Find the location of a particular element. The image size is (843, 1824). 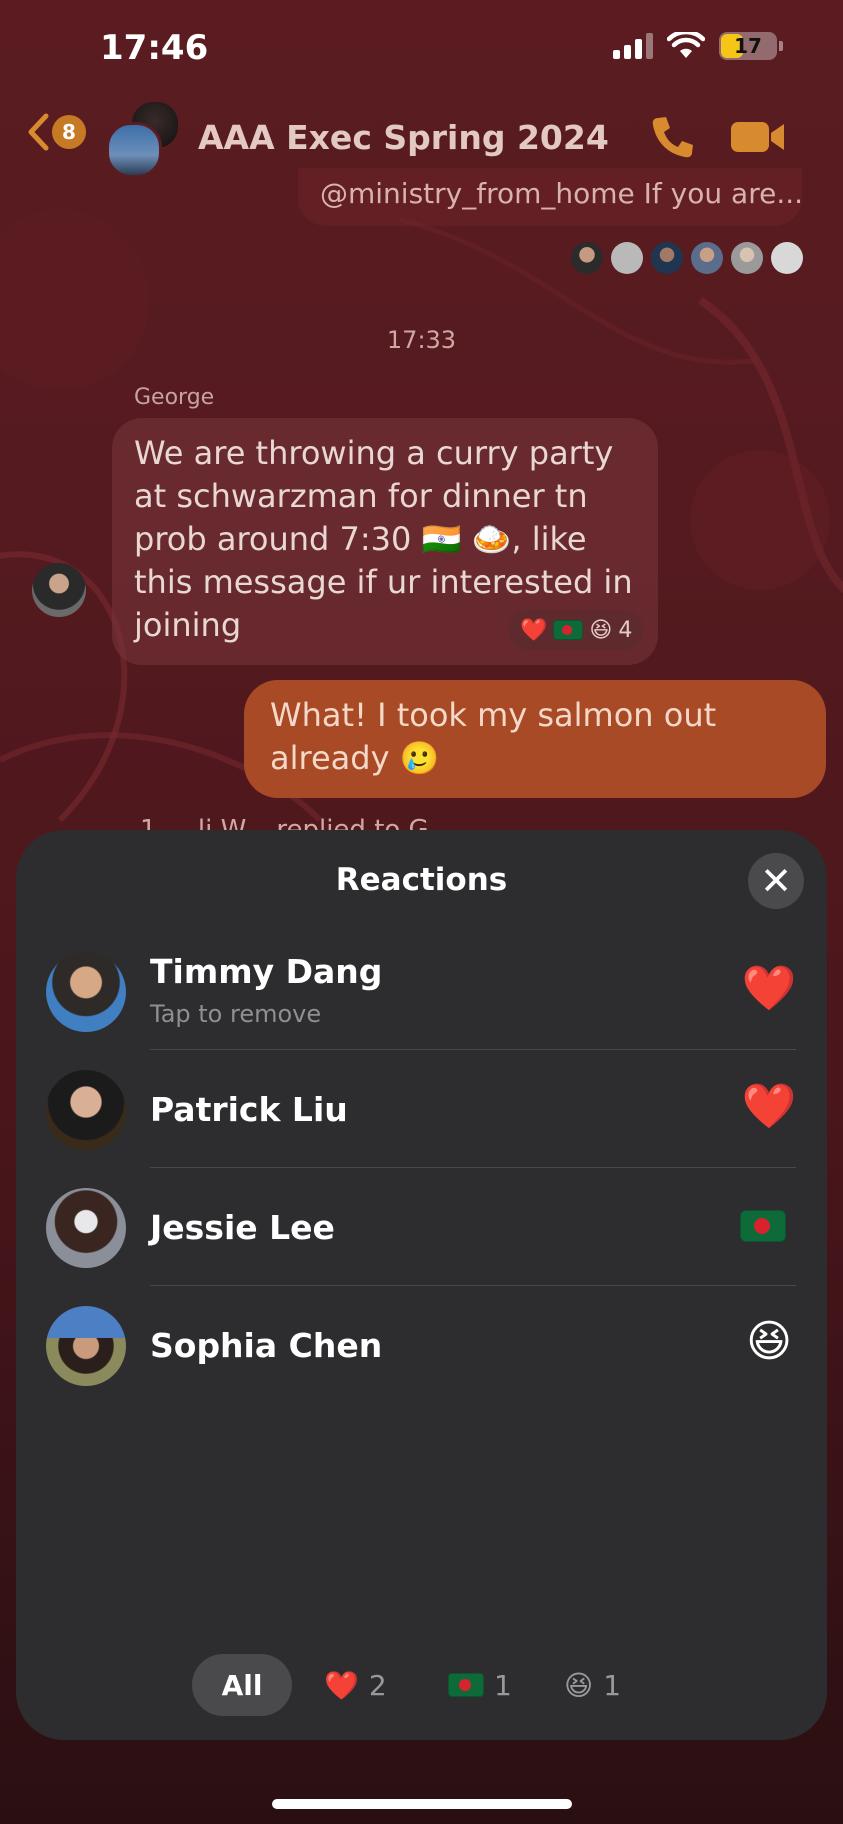

message-reactions-summary: ❤️ 😆 4 is located at coordinates (576, 630).